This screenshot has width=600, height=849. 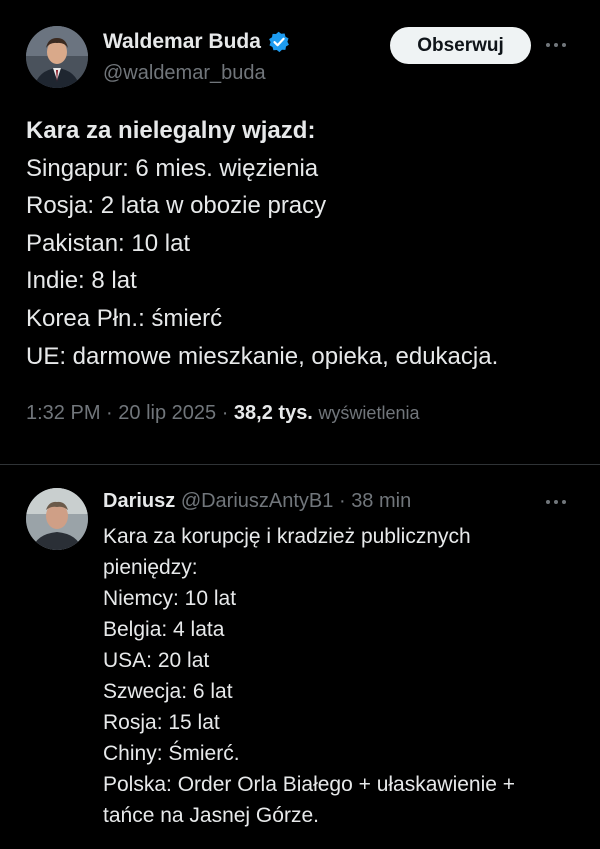 I want to click on tweet-time: 1:32 PM, so click(x=63, y=413).